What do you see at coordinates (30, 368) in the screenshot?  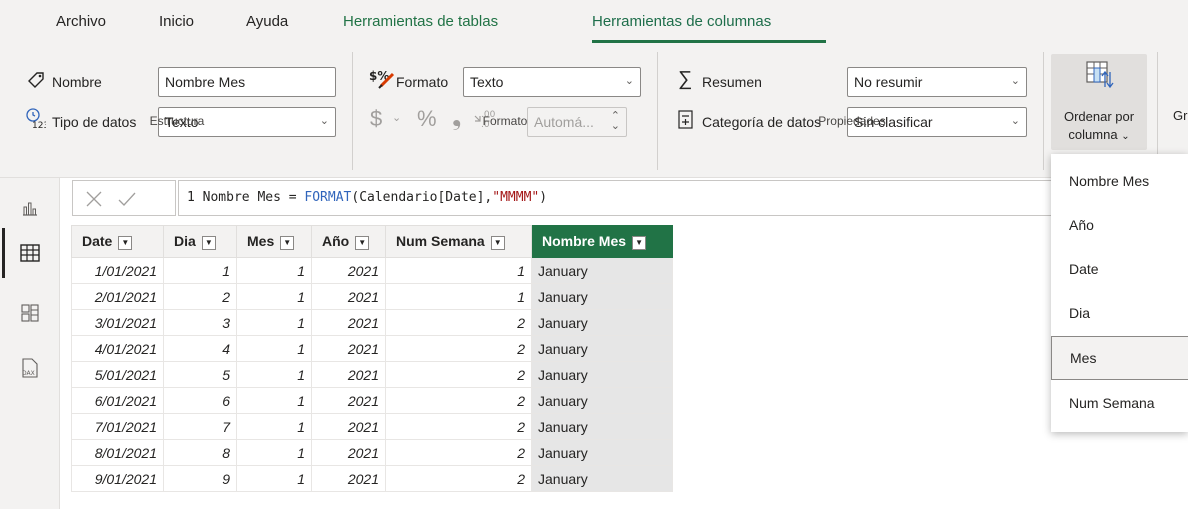 I see `dax-query-button: DAX` at bounding box center [30, 368].